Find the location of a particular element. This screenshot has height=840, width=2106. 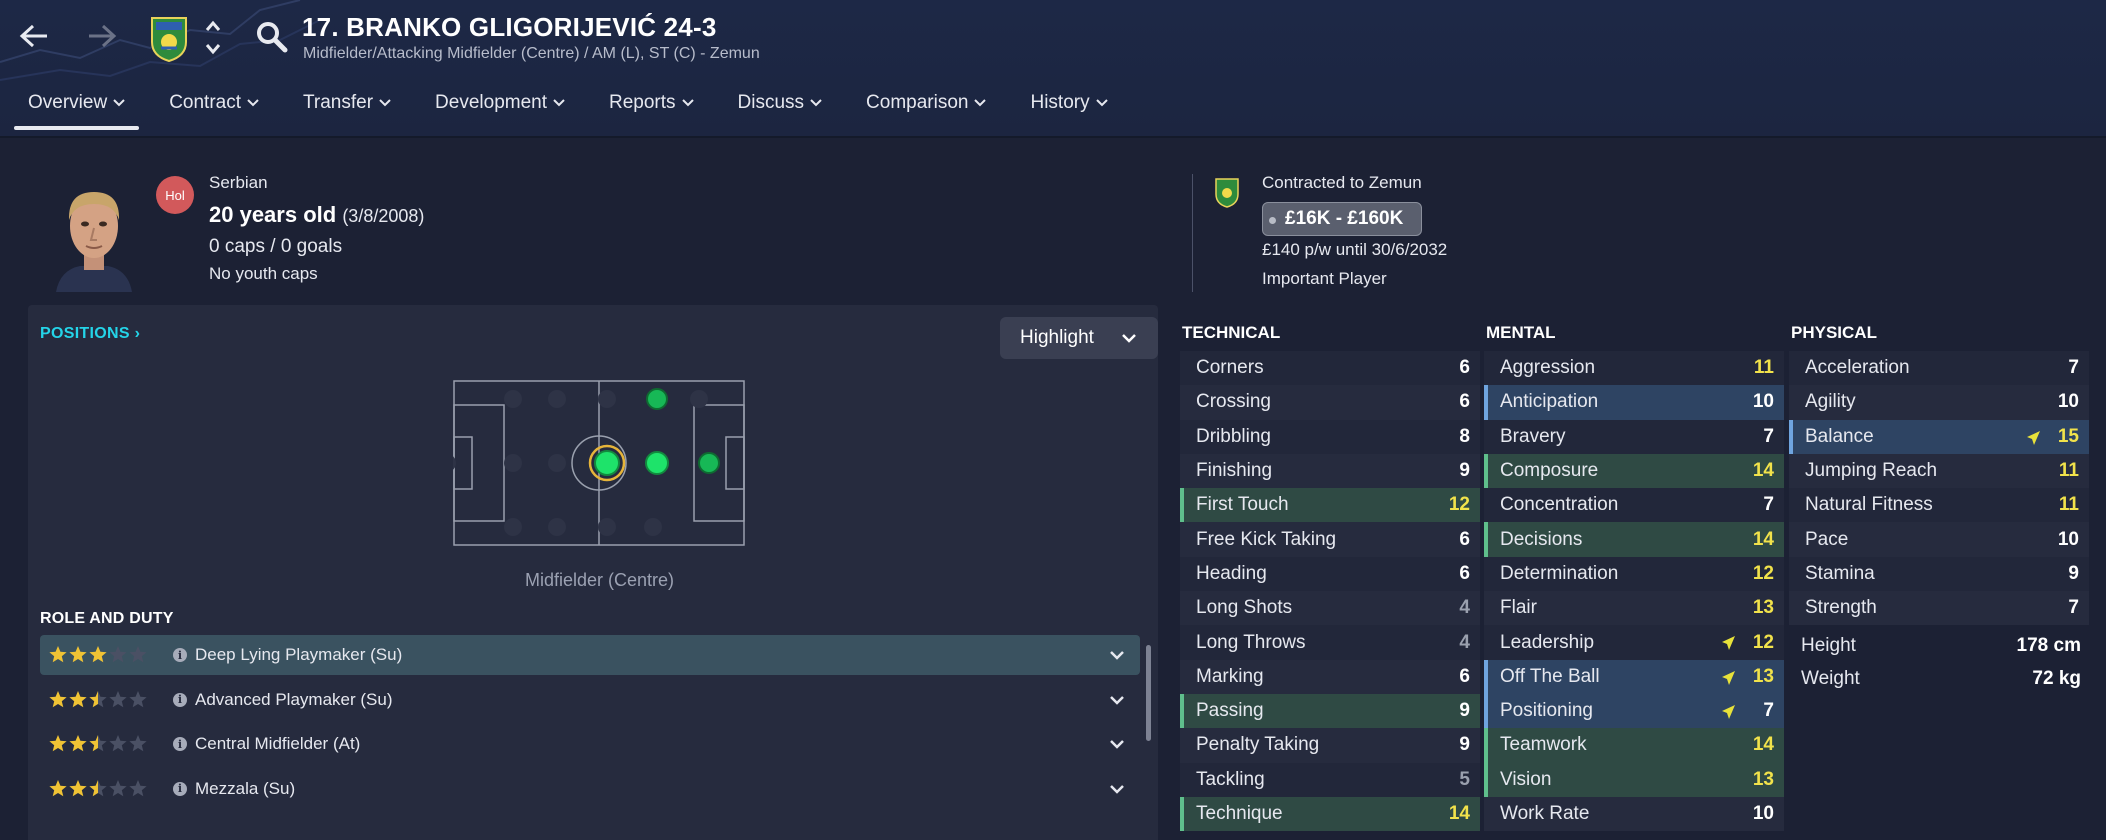

attribute-row-heading: Heading 6 is located at coordinates (1330, 574).